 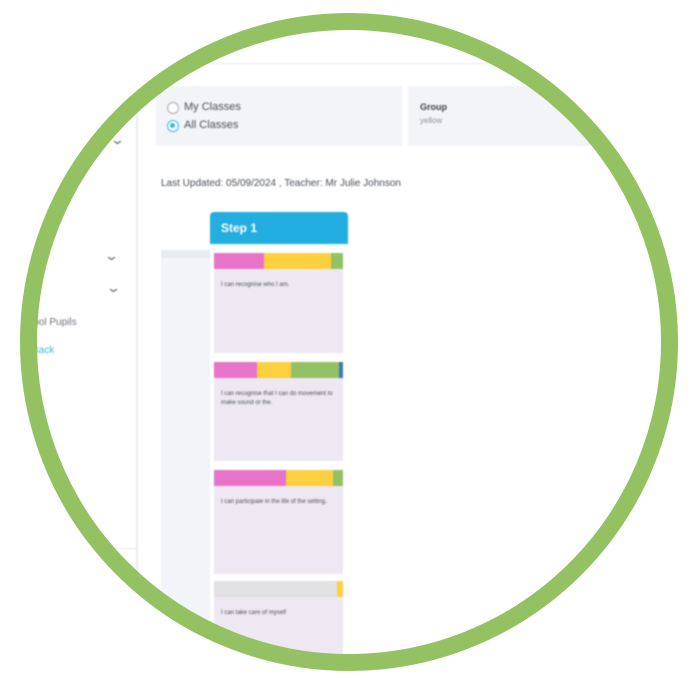 What do you see at coordinates (433, 107) in the screenshot?
I see `group-label: Group` at bounding box center [433, 107].